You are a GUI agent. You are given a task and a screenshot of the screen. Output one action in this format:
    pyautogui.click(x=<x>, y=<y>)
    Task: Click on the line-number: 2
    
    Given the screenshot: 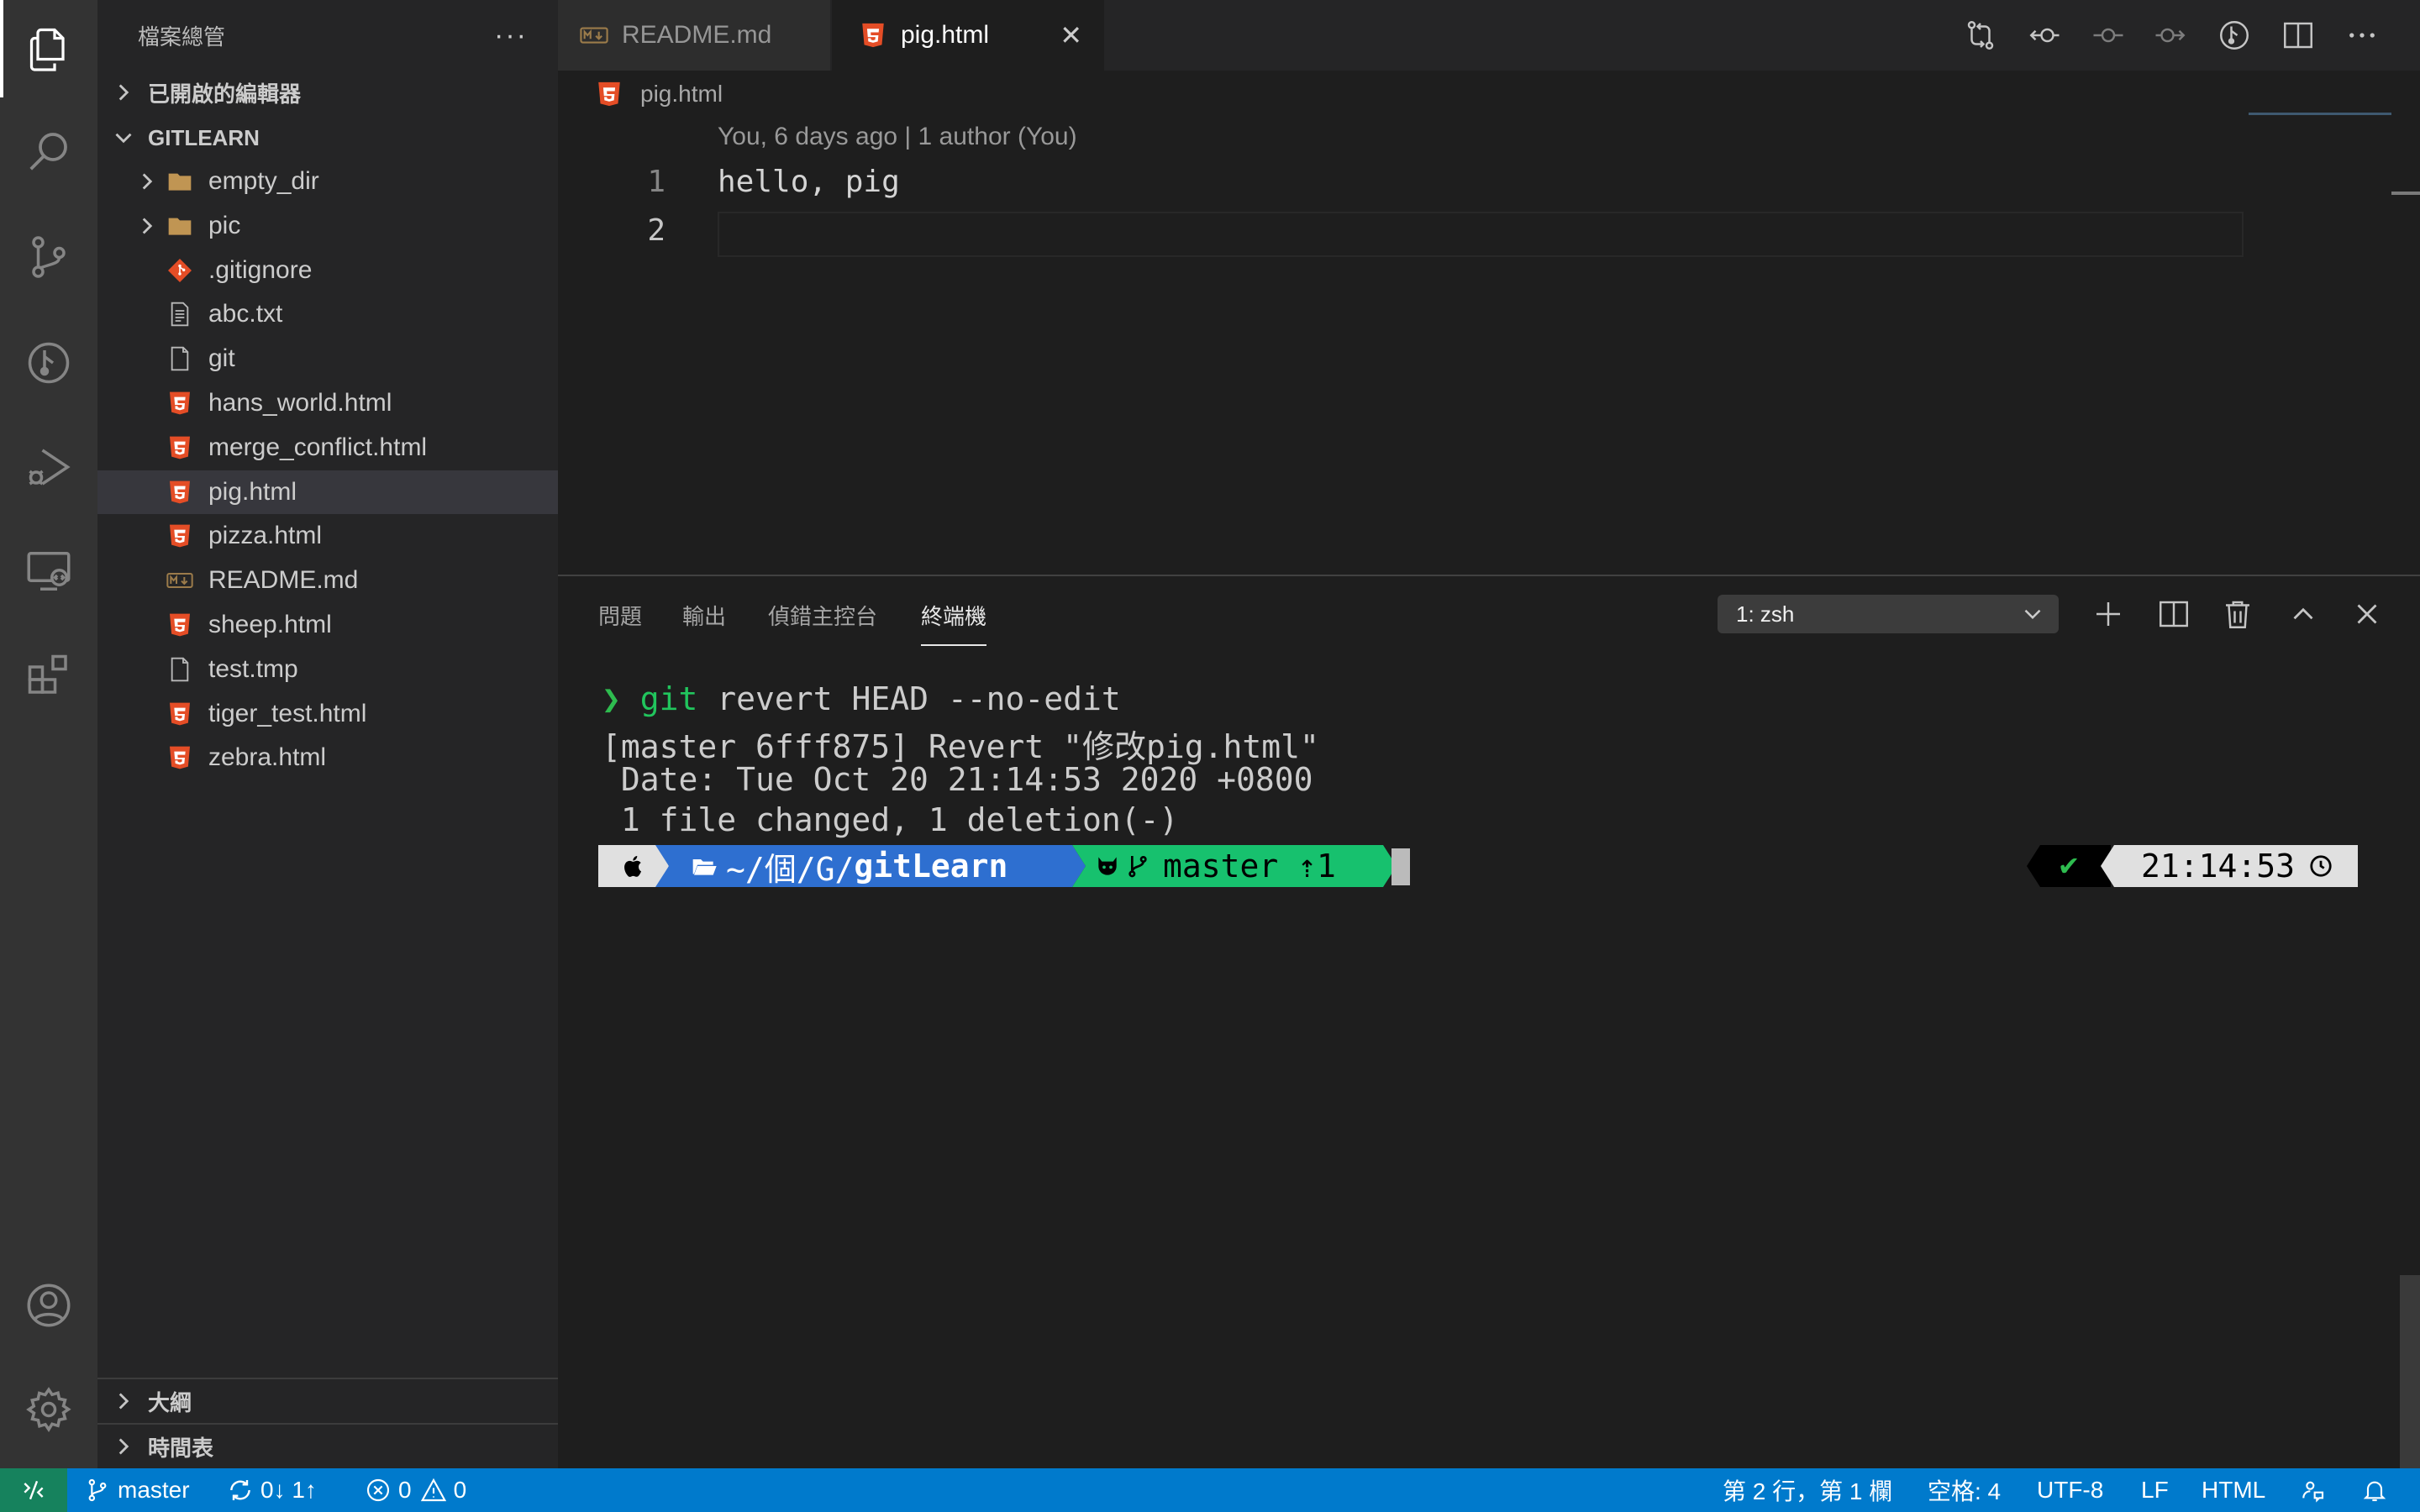 What is the action you would take?
    pyautogui.click(x=657, y=230)
    